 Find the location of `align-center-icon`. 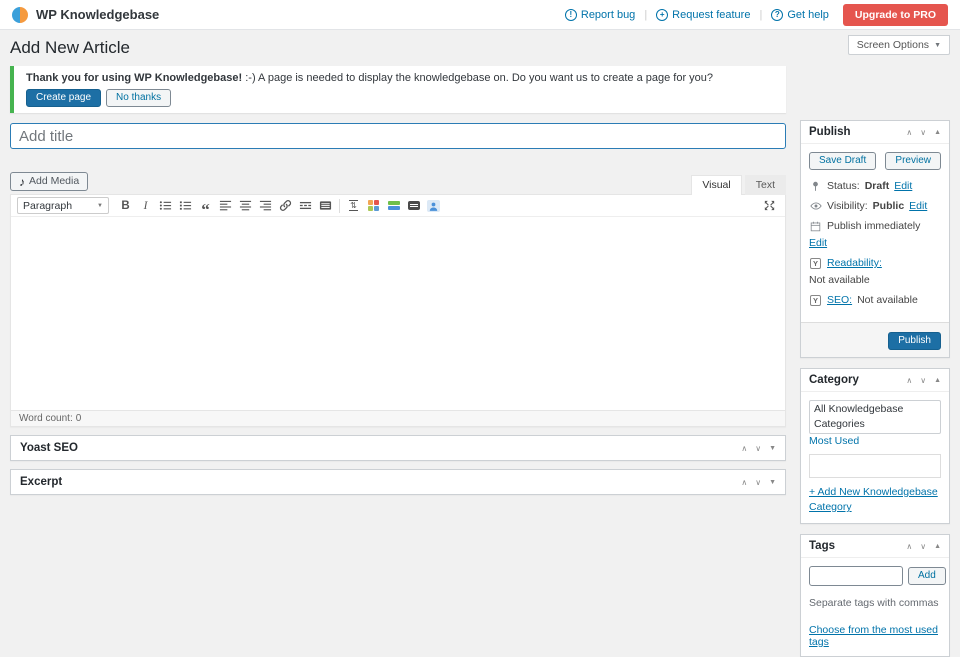

align-center-icon is located at coordinates (245, 205).